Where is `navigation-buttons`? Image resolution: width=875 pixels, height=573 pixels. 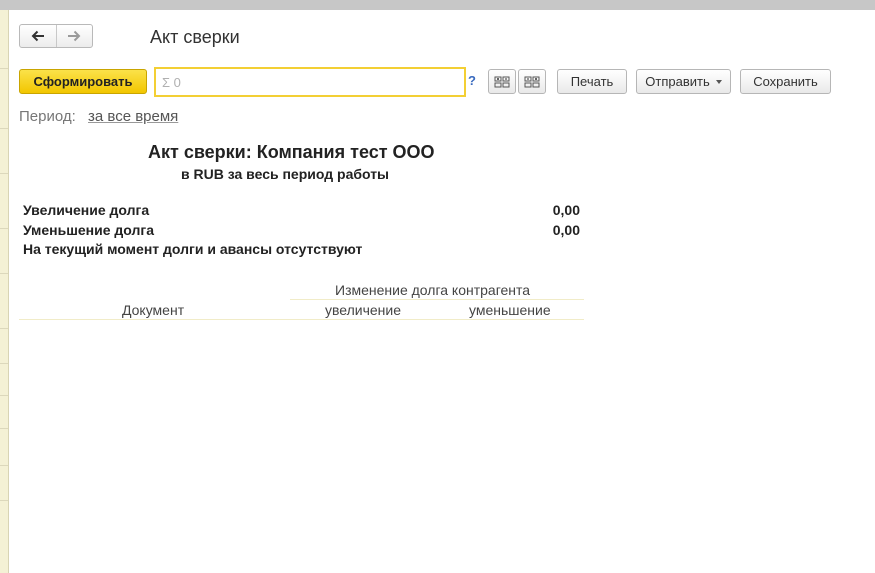
navigation-buttons is located at coordinates (56, 36).